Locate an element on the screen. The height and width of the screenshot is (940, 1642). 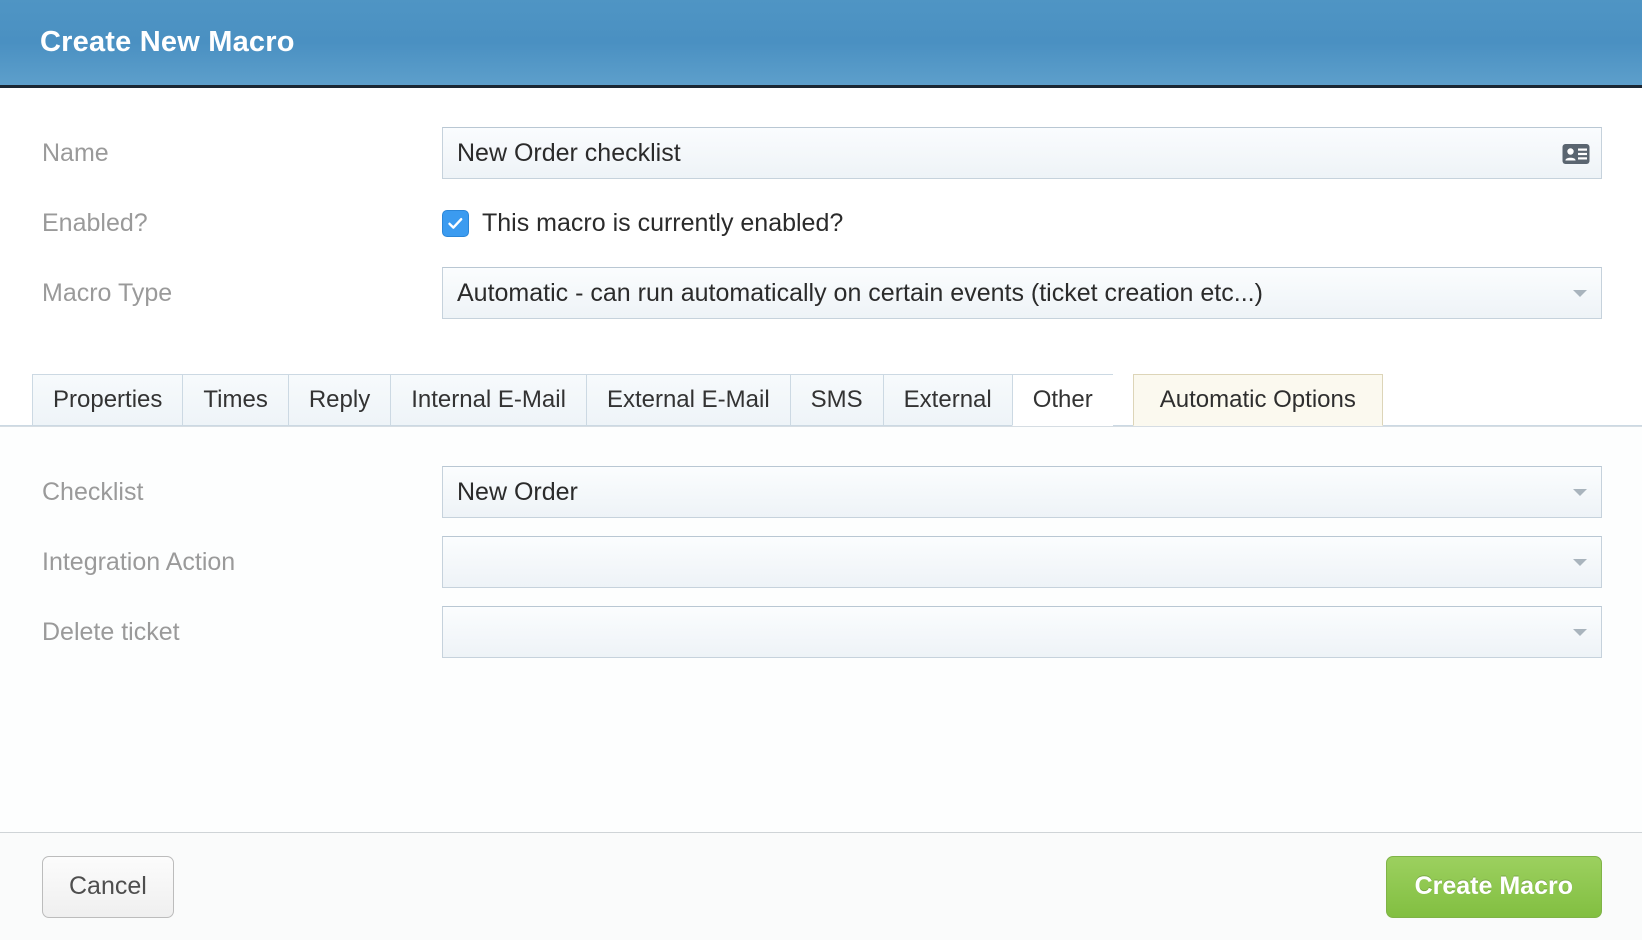
macro-type-label: Macro Type is located at coordinates (107, 292).